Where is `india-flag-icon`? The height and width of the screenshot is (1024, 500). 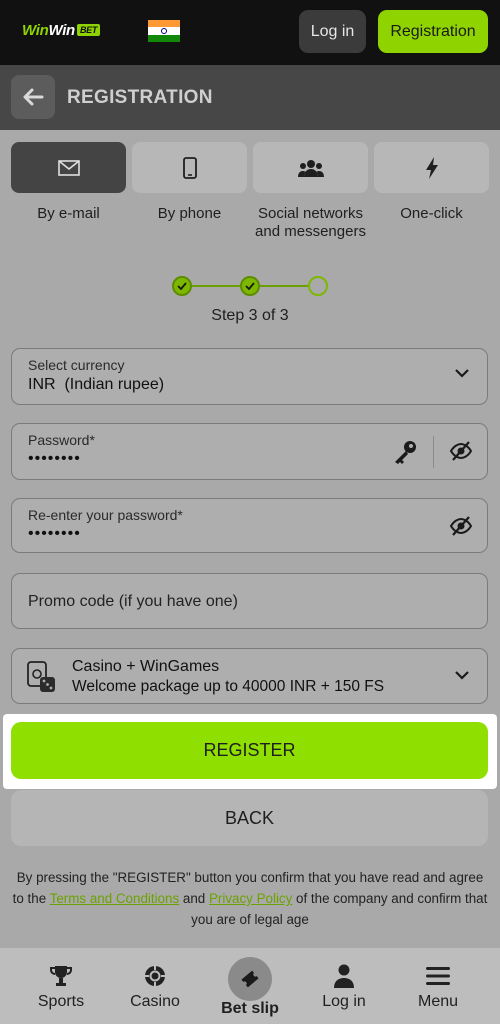 india-flag-icon is located at coordinates (164, 31).